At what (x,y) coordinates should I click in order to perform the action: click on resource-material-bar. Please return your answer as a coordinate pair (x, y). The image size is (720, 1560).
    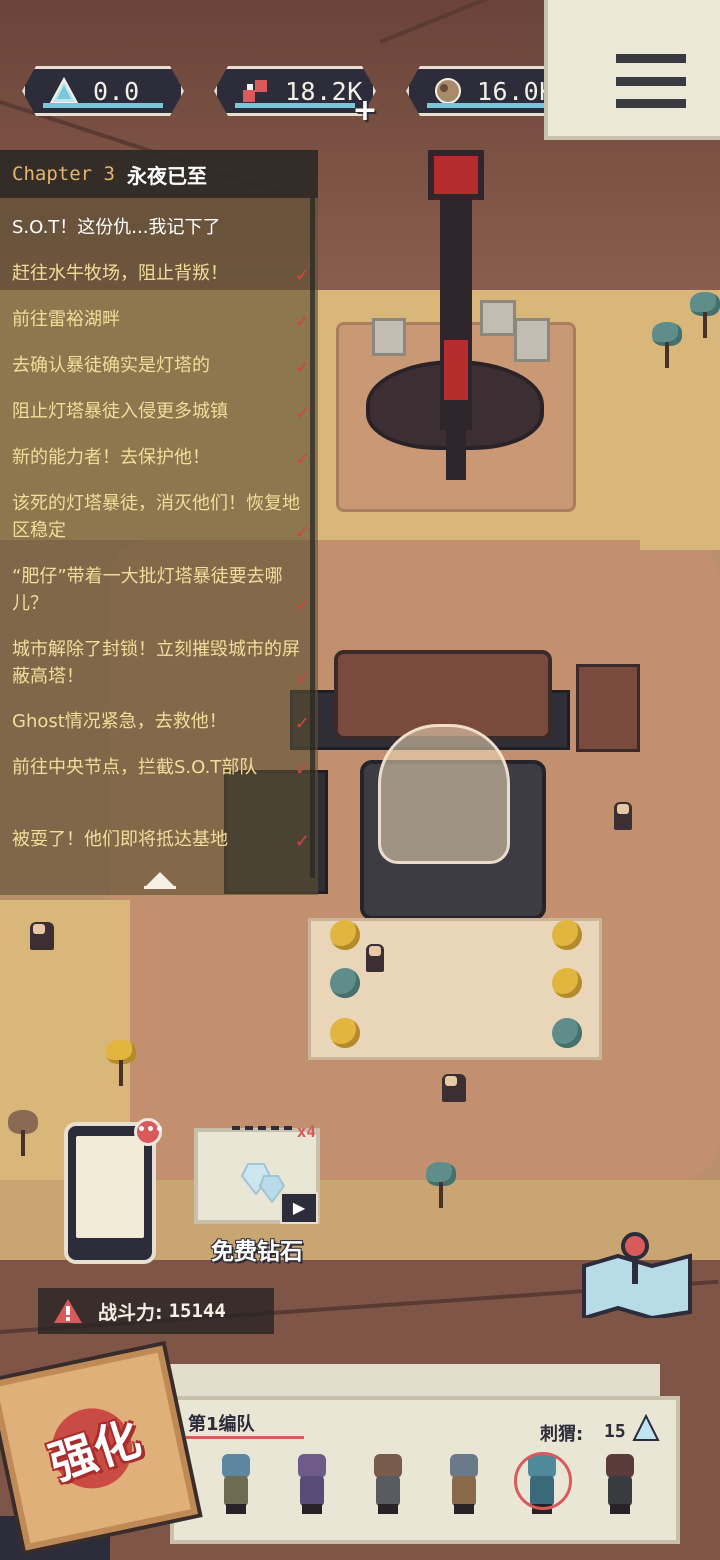
    Looking at the image, I should click on (487, 105).